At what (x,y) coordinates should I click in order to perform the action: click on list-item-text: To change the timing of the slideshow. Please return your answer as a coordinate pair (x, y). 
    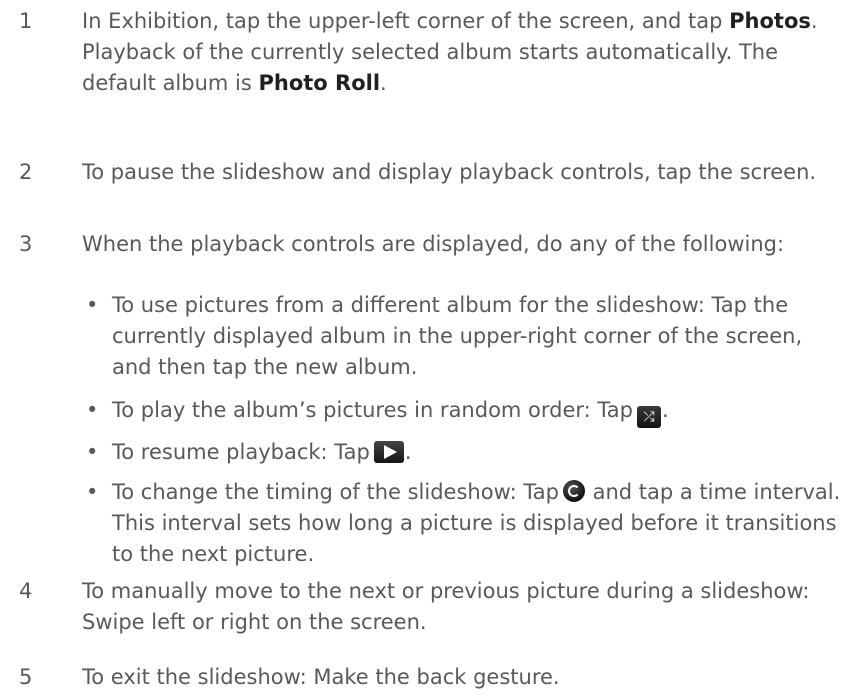
    Looking at the image, I should click on (335, 492).